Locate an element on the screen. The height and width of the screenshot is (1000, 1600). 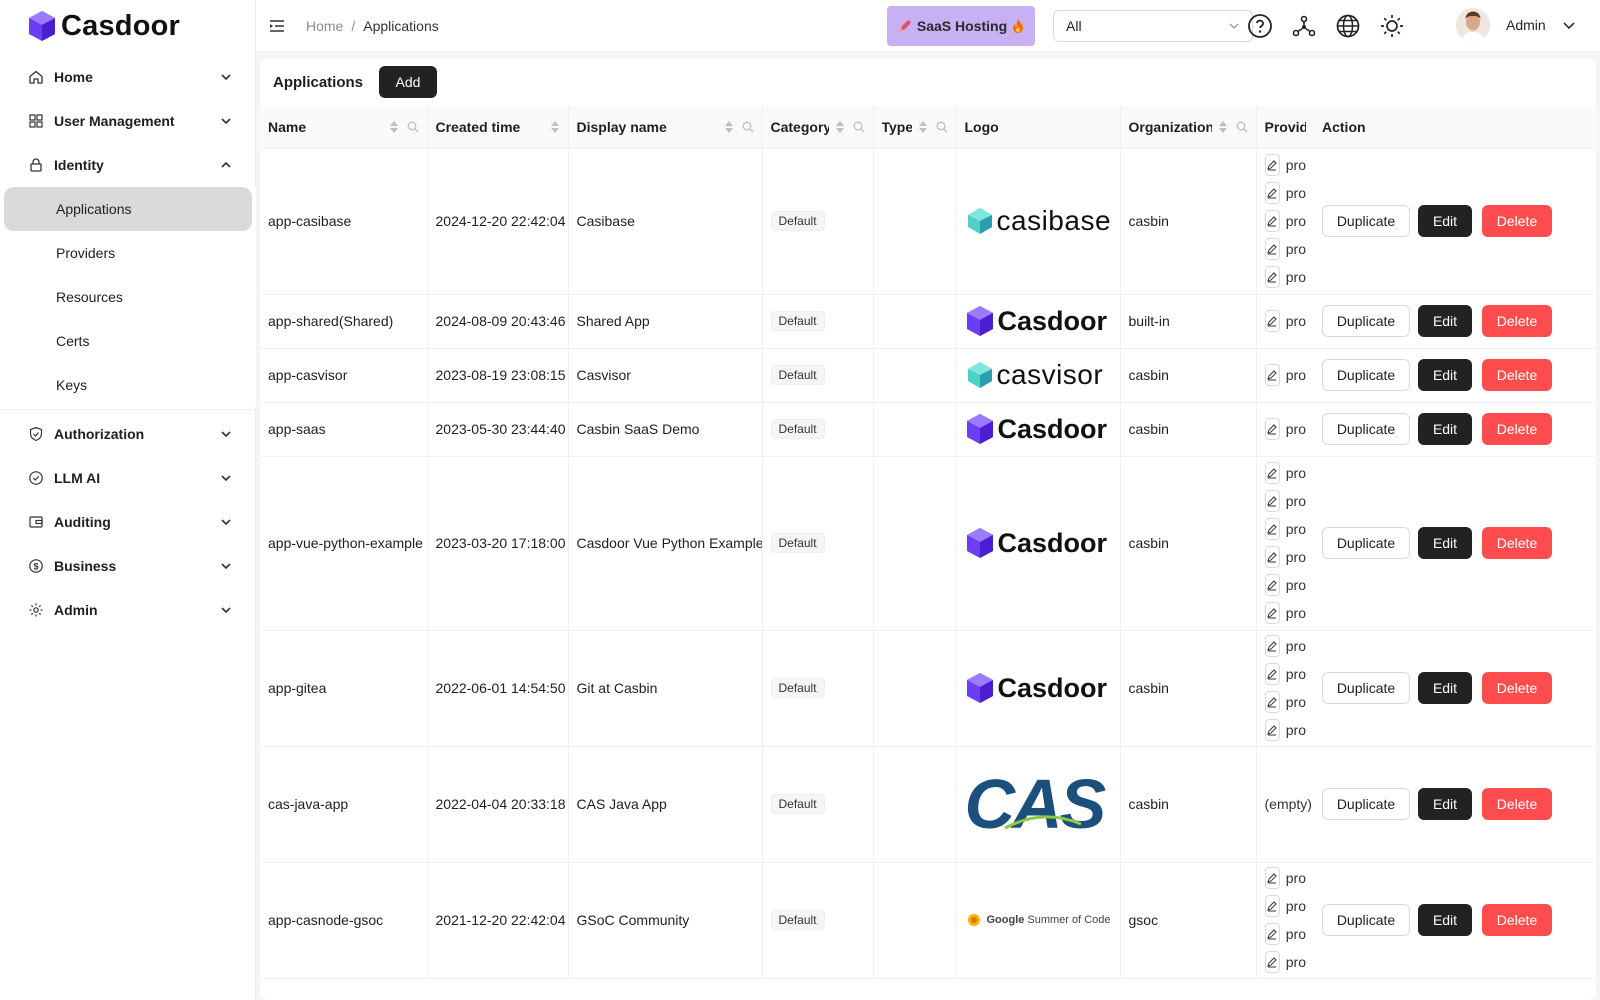
sidebar-item-identity: Identity is located at coordinates (128, 165).